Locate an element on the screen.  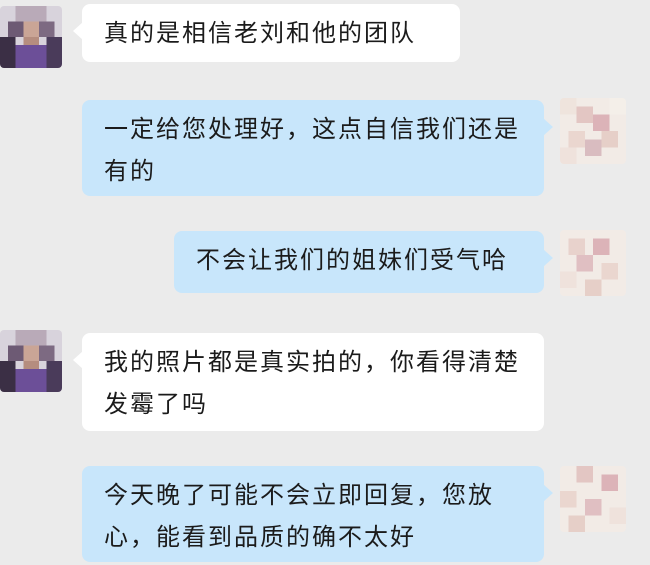
message-text: 一定给您处理好，这点自信我们还是有的 is located at coordinates (312, 150).